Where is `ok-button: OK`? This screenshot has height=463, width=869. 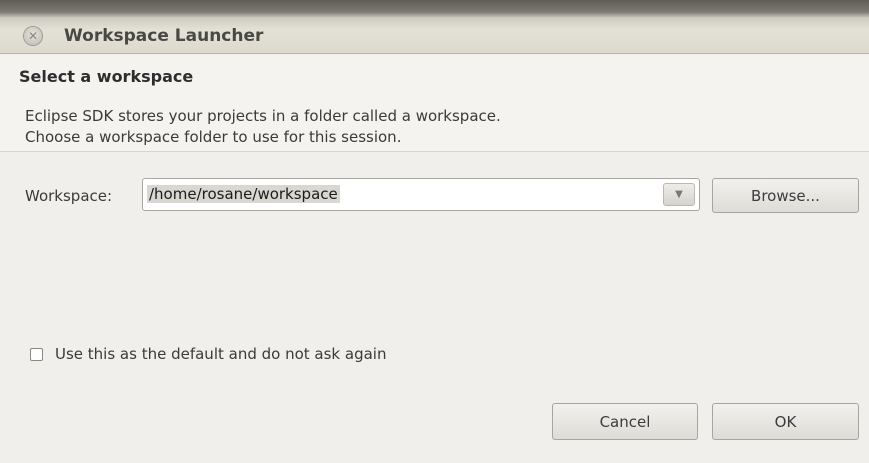 ok-button: OK is located at coordinates (785, 421).